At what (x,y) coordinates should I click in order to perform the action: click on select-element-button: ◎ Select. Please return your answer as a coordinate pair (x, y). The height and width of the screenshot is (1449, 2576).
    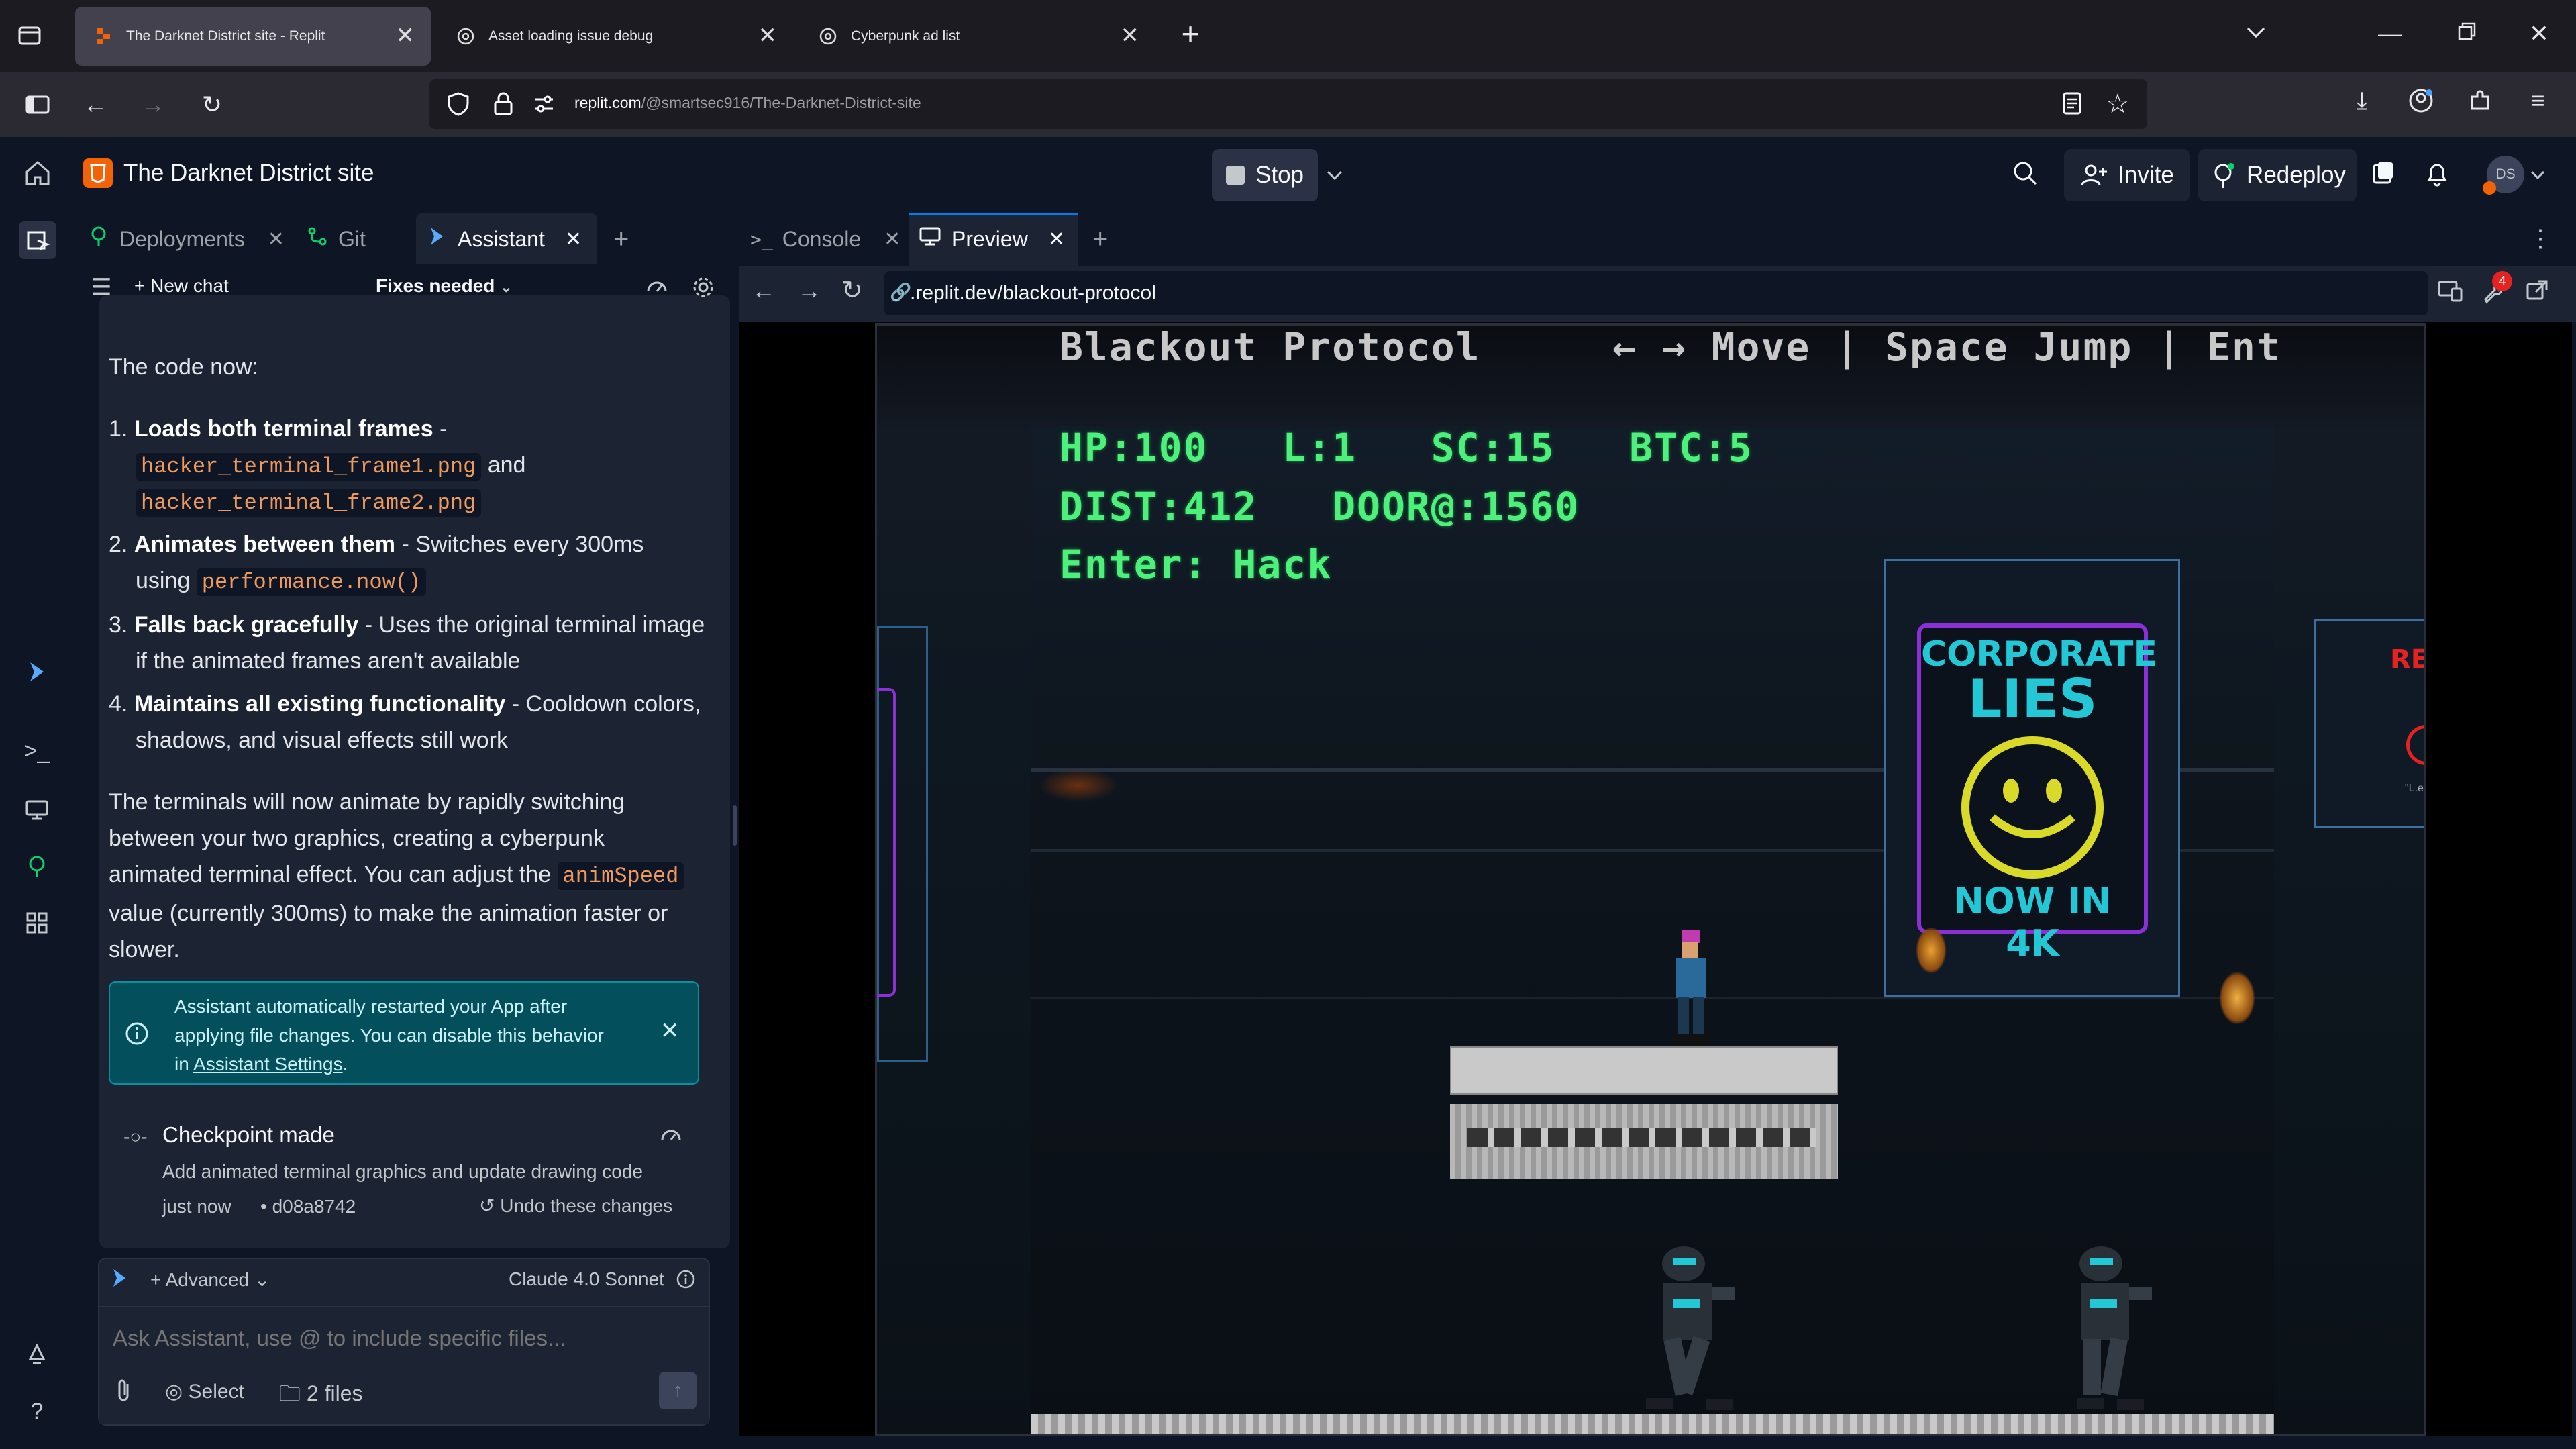
    Looking at the image, I should click on (204, 1391).